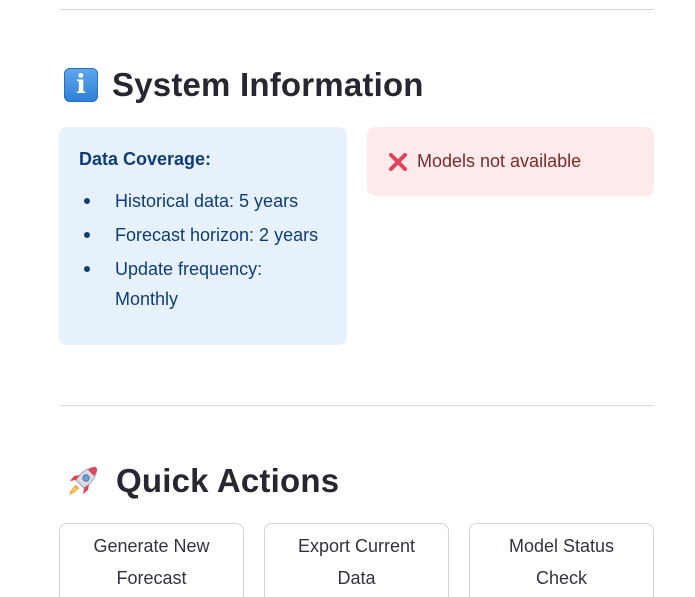 The width and height of the screenshot is (695, 597). I want to click on section-divider, so click(356, 405).